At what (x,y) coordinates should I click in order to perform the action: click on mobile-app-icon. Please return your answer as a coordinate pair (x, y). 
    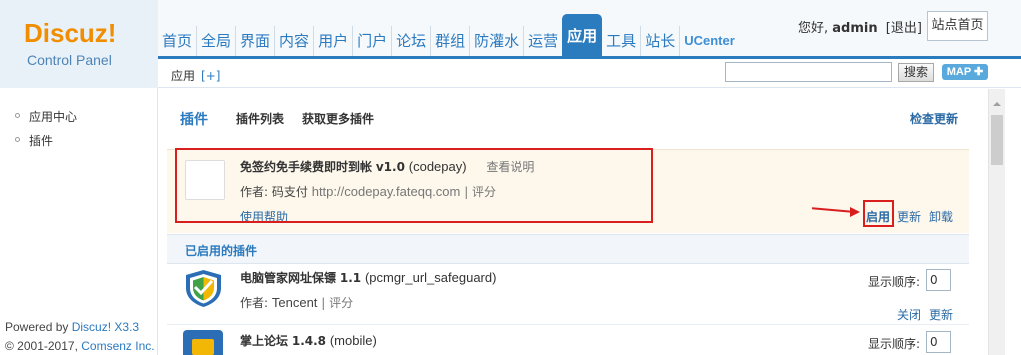
    Looking at the image, I should click on (203, 342).